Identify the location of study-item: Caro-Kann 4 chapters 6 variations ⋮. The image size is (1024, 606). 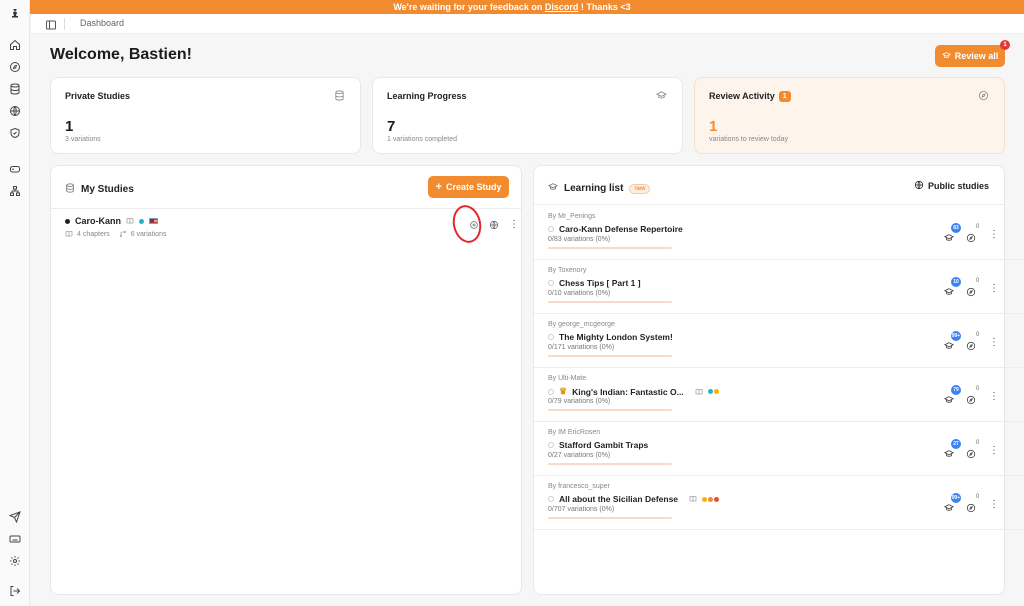
(292, 231).